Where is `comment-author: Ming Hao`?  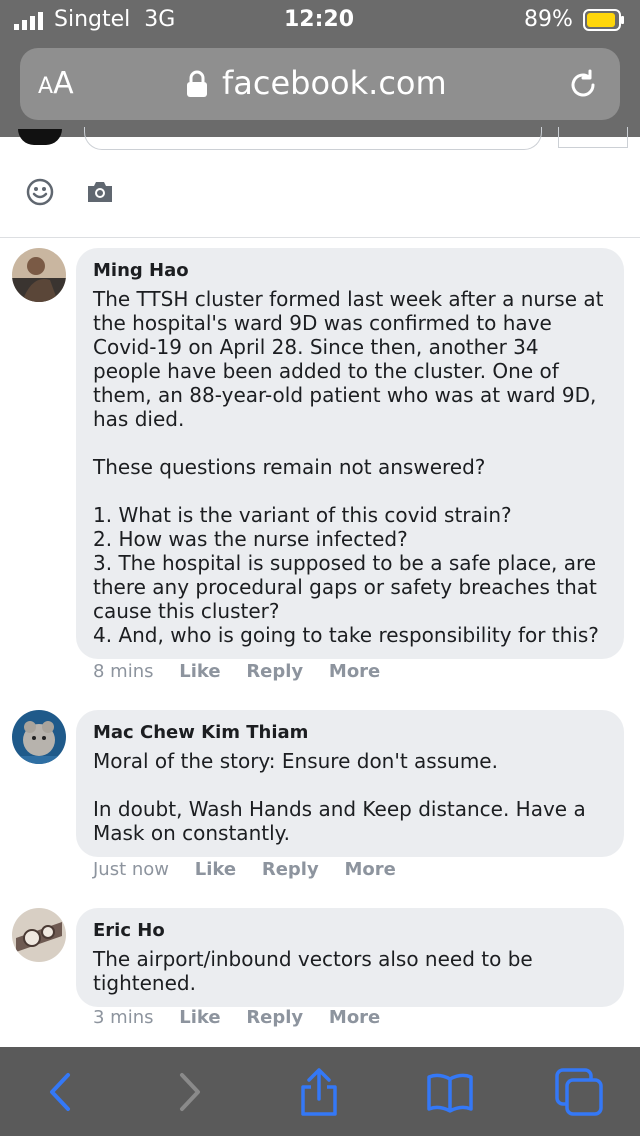 comment-author: Ming Hao is located at coordinates (349, 270).